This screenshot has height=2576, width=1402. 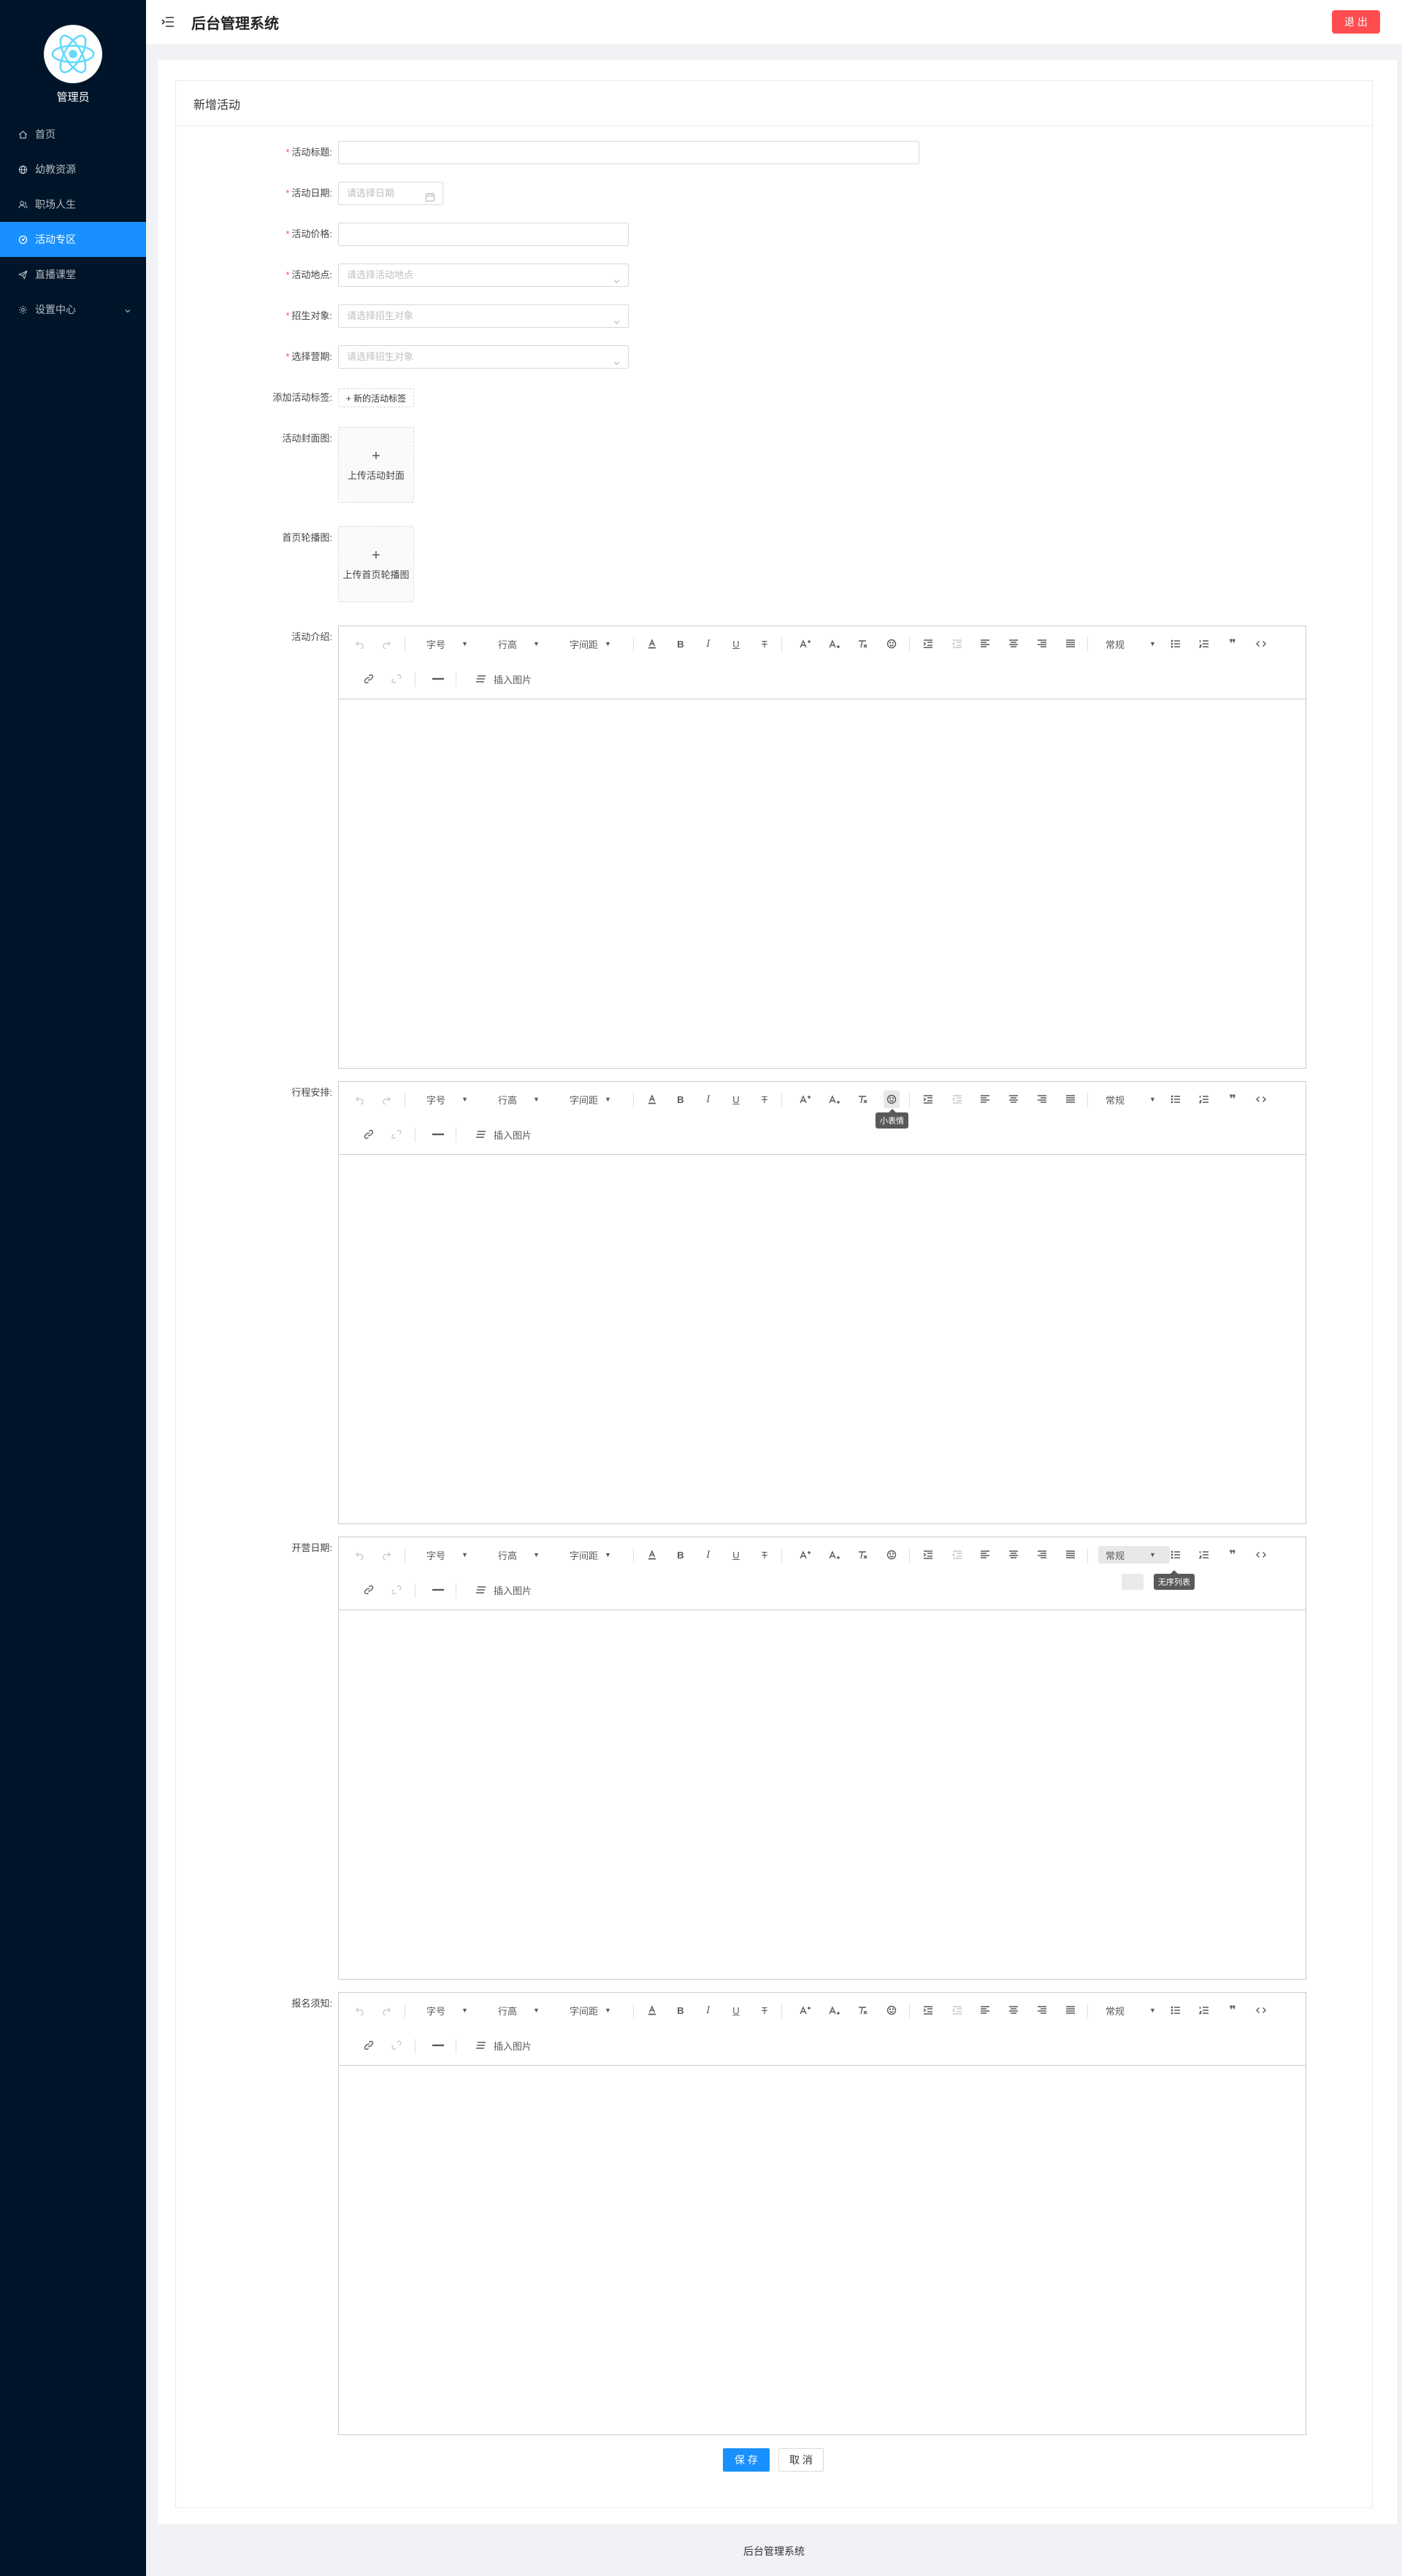 I want to click on cover-upload: + 上传活动封面, so click(x=376, y=465).